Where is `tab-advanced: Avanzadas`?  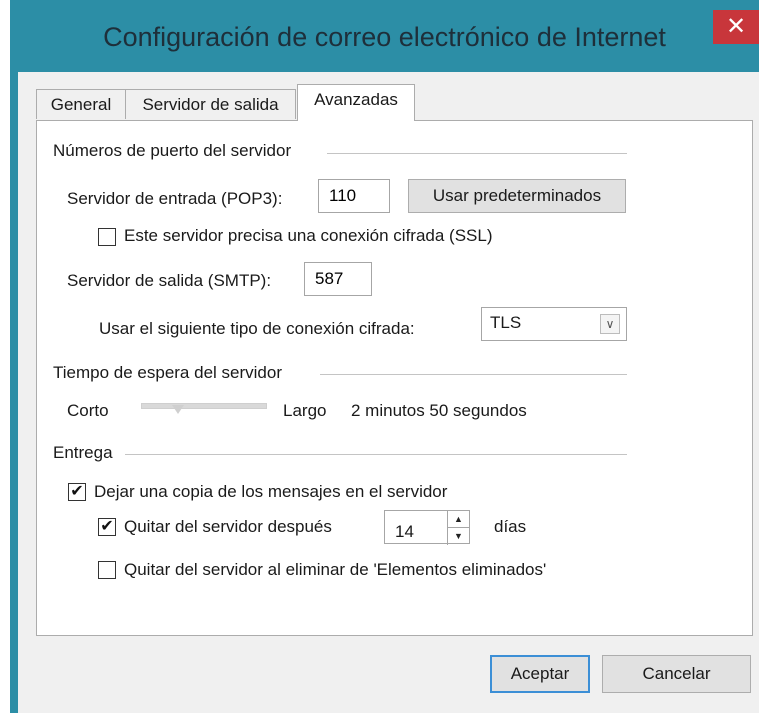 tab-advanced: Avanzadas is located at coordinates (356, 102).